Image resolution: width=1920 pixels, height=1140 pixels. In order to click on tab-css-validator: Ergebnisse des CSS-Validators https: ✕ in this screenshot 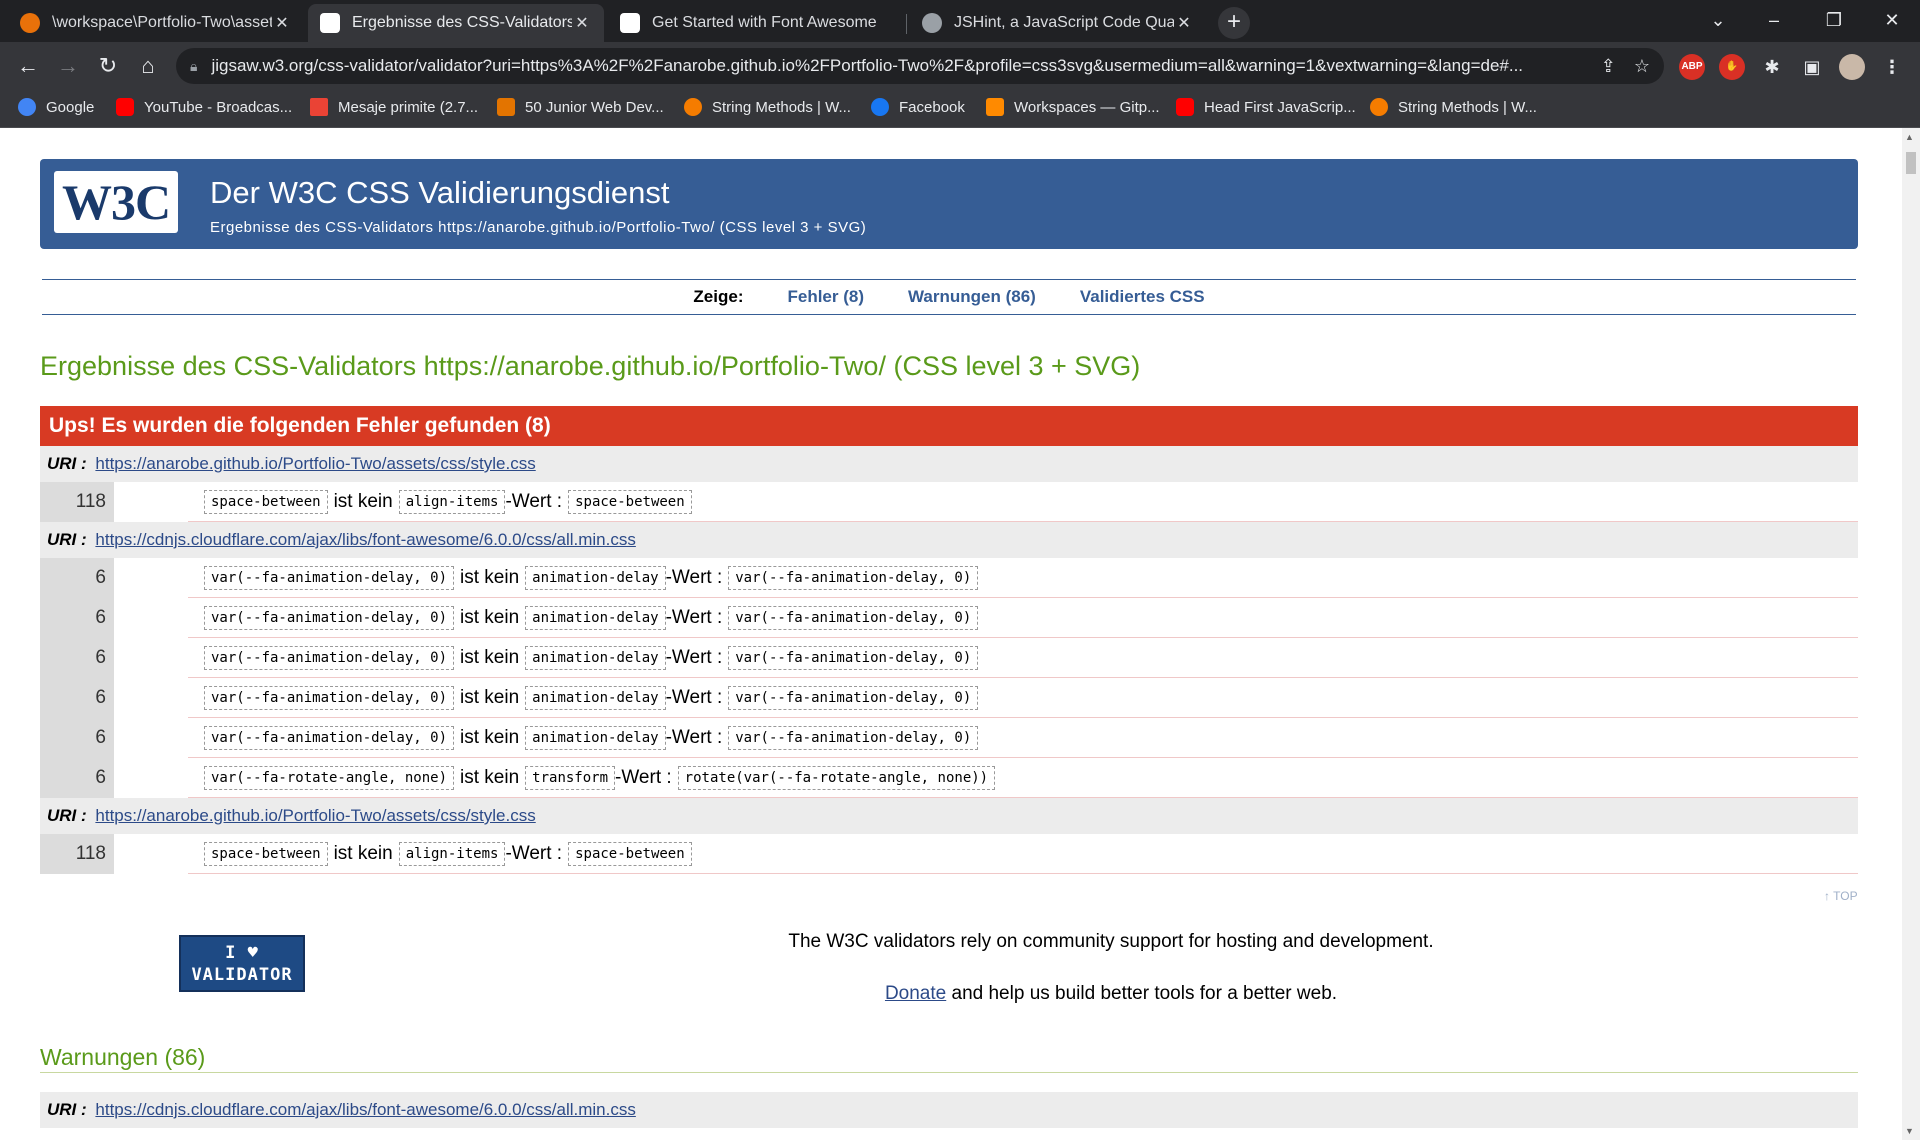, I will do `click(456, 23)`.